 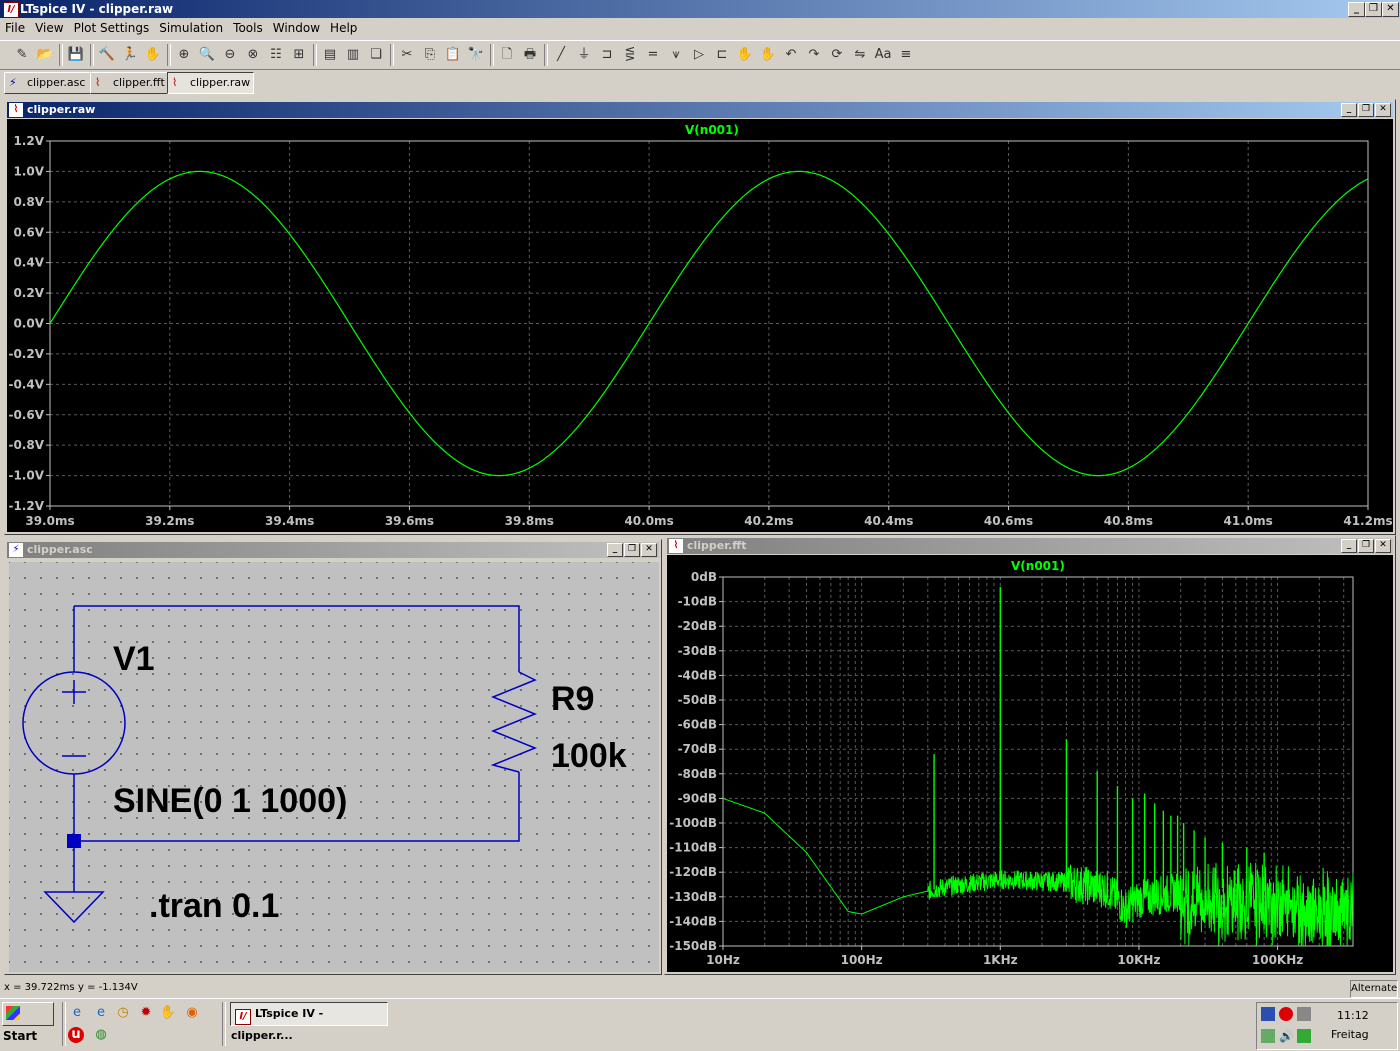 I want to click on zoom-out-icon: ⊖, so click(x=230, y=55).